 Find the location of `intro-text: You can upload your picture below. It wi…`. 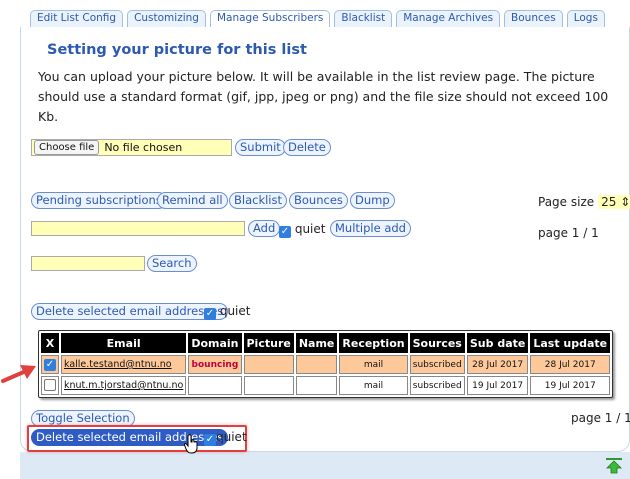

intro-text: You can upload your picture below. It wi… is located at coordinates (323, 96).